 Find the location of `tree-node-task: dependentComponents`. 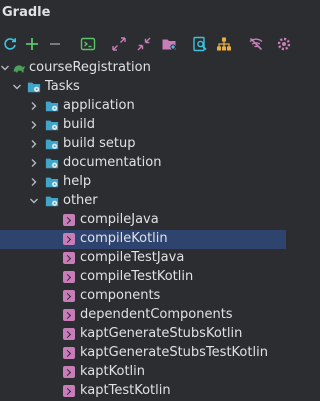

tree-node-task: dependentComponents is located at coordinates (143, 315).